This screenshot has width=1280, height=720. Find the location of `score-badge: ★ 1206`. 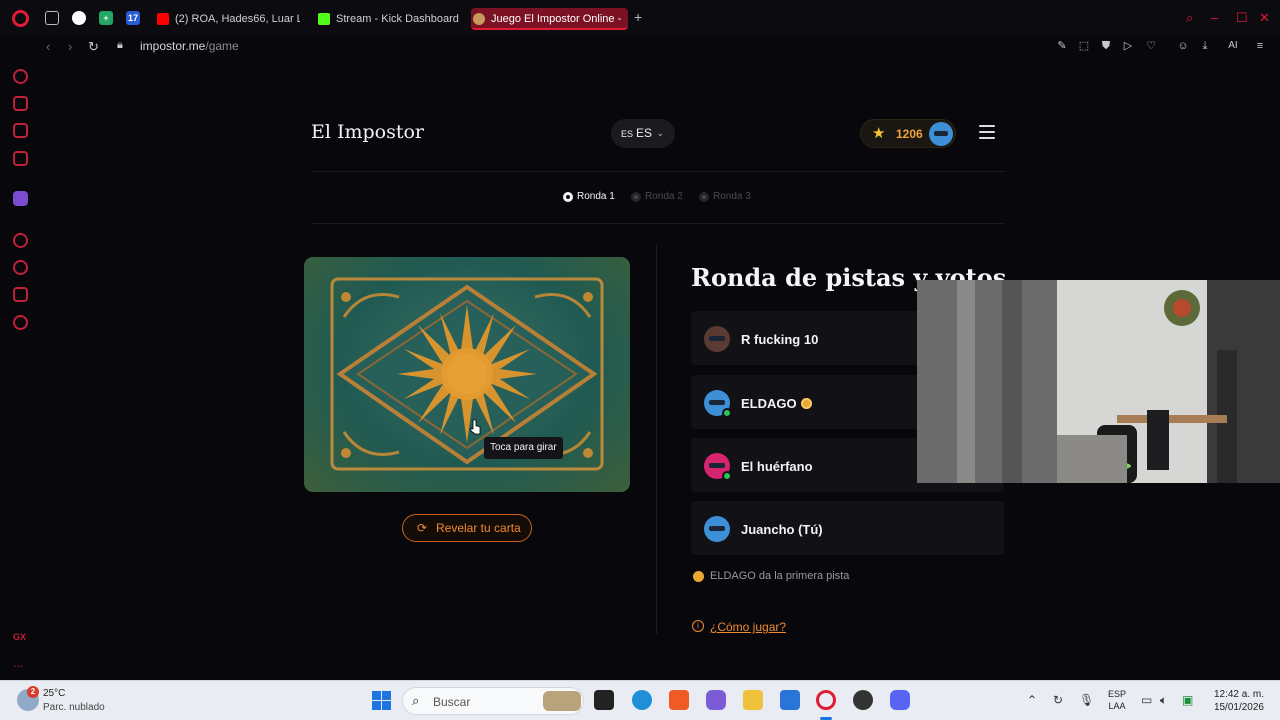

score-badge: ★ 1206 is located at coordinates (908, 133).